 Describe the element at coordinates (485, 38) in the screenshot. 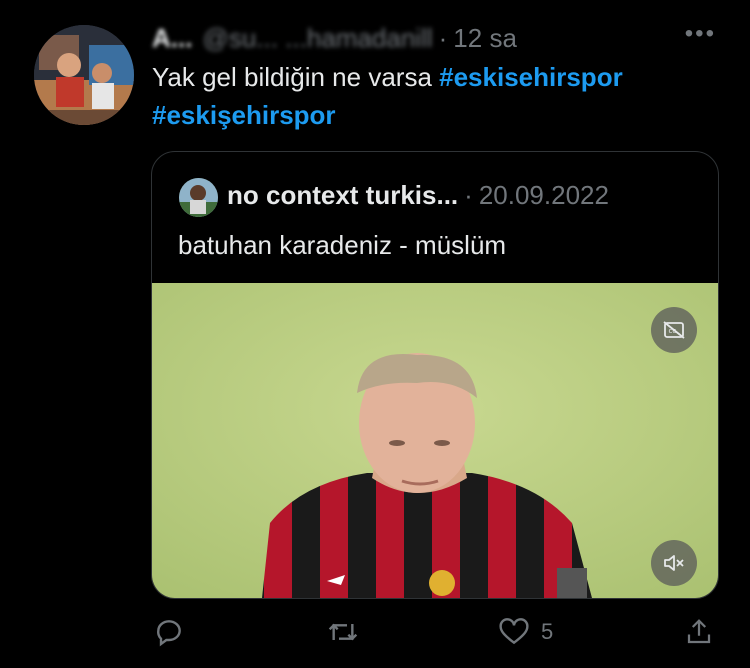

I see `tweet-time: 12 sa` at that location.